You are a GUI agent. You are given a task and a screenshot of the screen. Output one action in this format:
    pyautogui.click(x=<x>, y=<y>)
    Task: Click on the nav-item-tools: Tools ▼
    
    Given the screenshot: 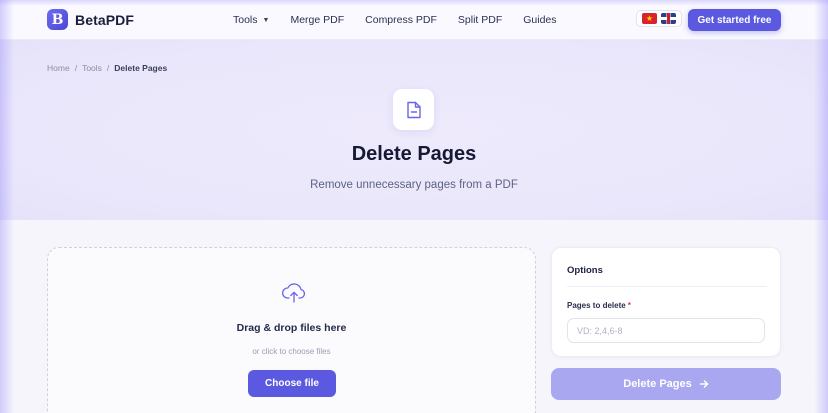 What is the action you would take?
    pyautogui.click(x=251, y=20)
    